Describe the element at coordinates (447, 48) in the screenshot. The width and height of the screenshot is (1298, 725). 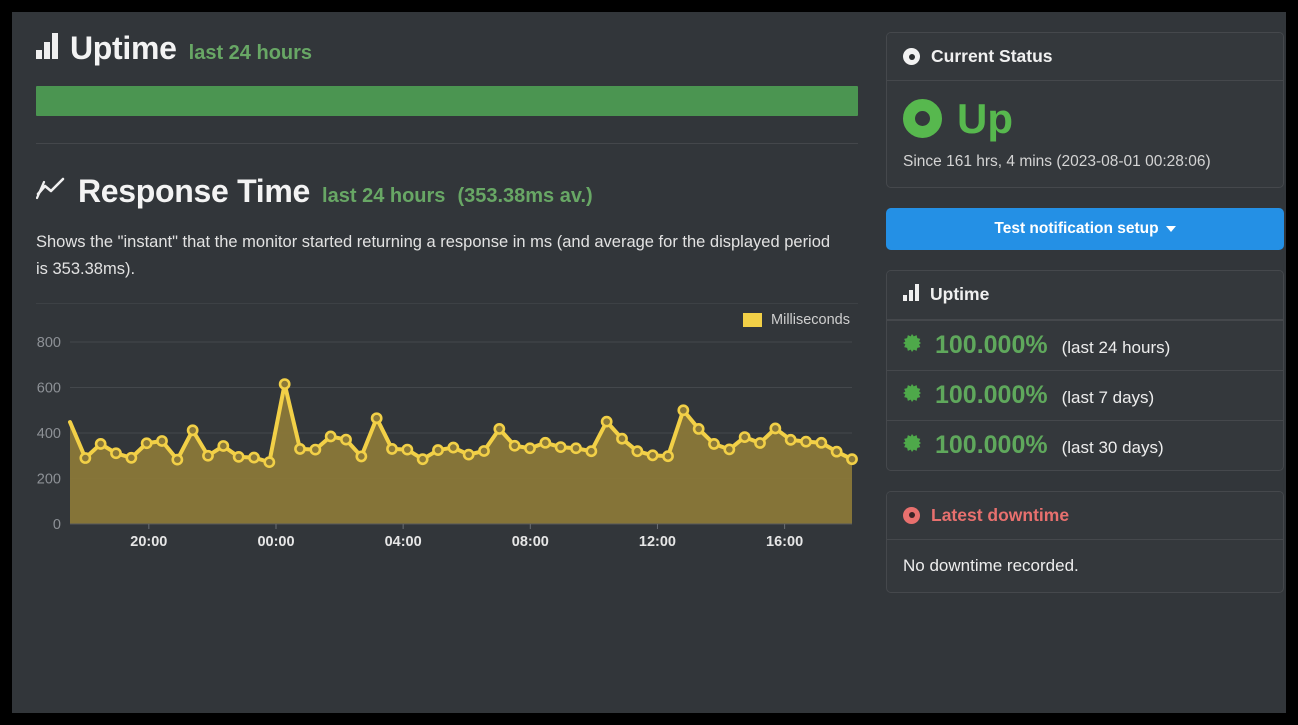
I see `uptime-heading: Uptime last 24 hours` at that location.